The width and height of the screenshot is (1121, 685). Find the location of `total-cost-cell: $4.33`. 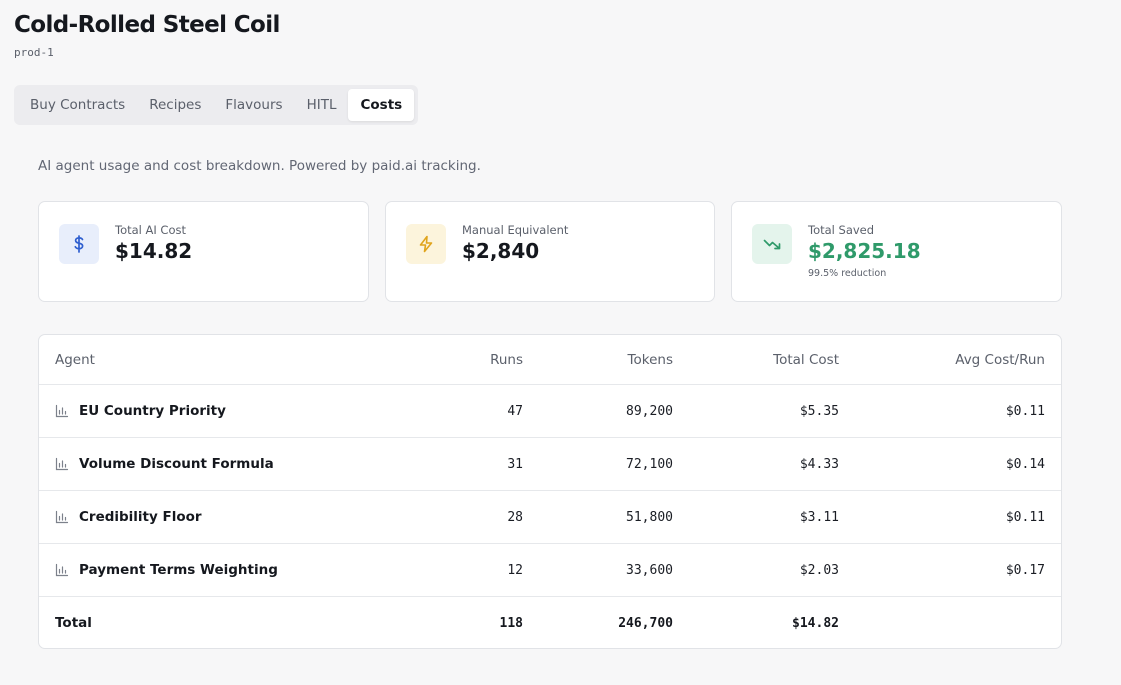

total-cost-cell: $4.33 is located at coordinates (819, 464).